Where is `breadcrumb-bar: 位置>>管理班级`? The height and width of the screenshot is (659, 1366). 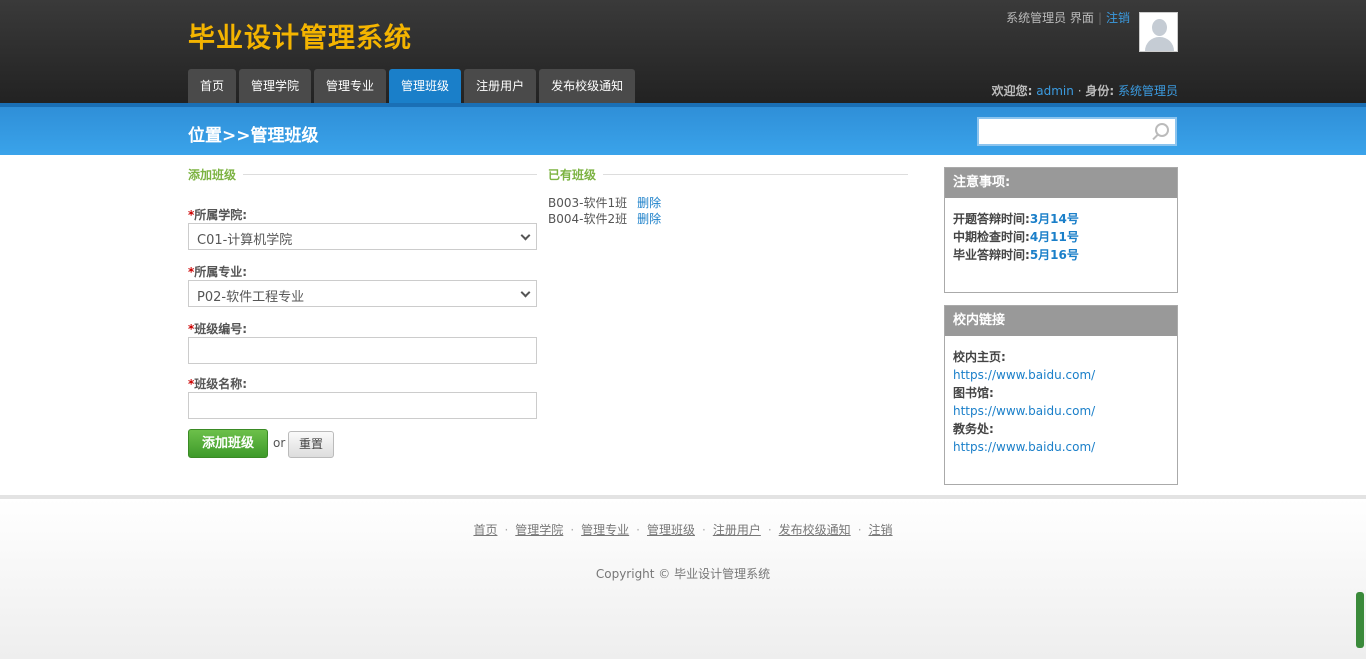 breadcrumb-bar: 位置>>管理班级 is located at coordinates (683, 129).